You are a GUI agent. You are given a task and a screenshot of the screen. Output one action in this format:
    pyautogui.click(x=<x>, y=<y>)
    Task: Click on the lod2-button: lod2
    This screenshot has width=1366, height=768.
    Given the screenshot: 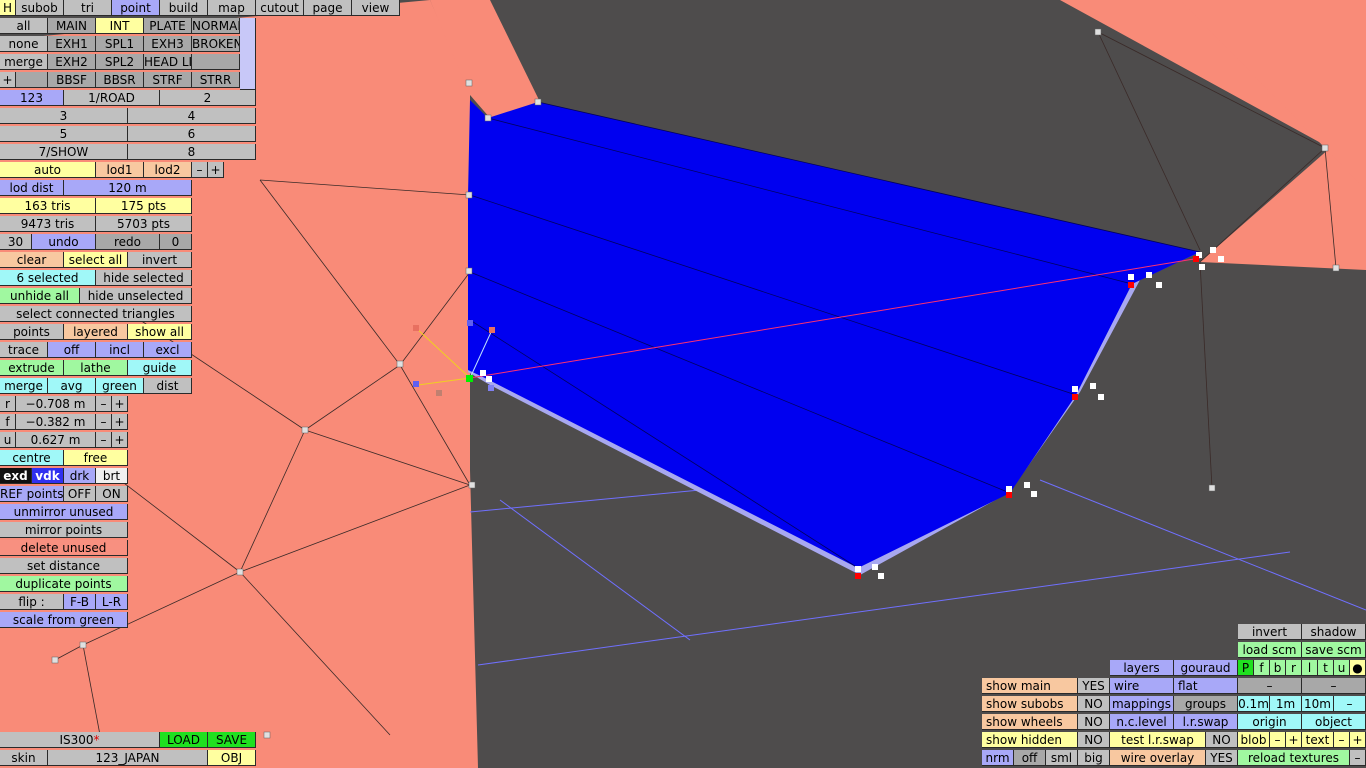 What is the action you would take?
    pyautogui.click(x=168, y=170)
    